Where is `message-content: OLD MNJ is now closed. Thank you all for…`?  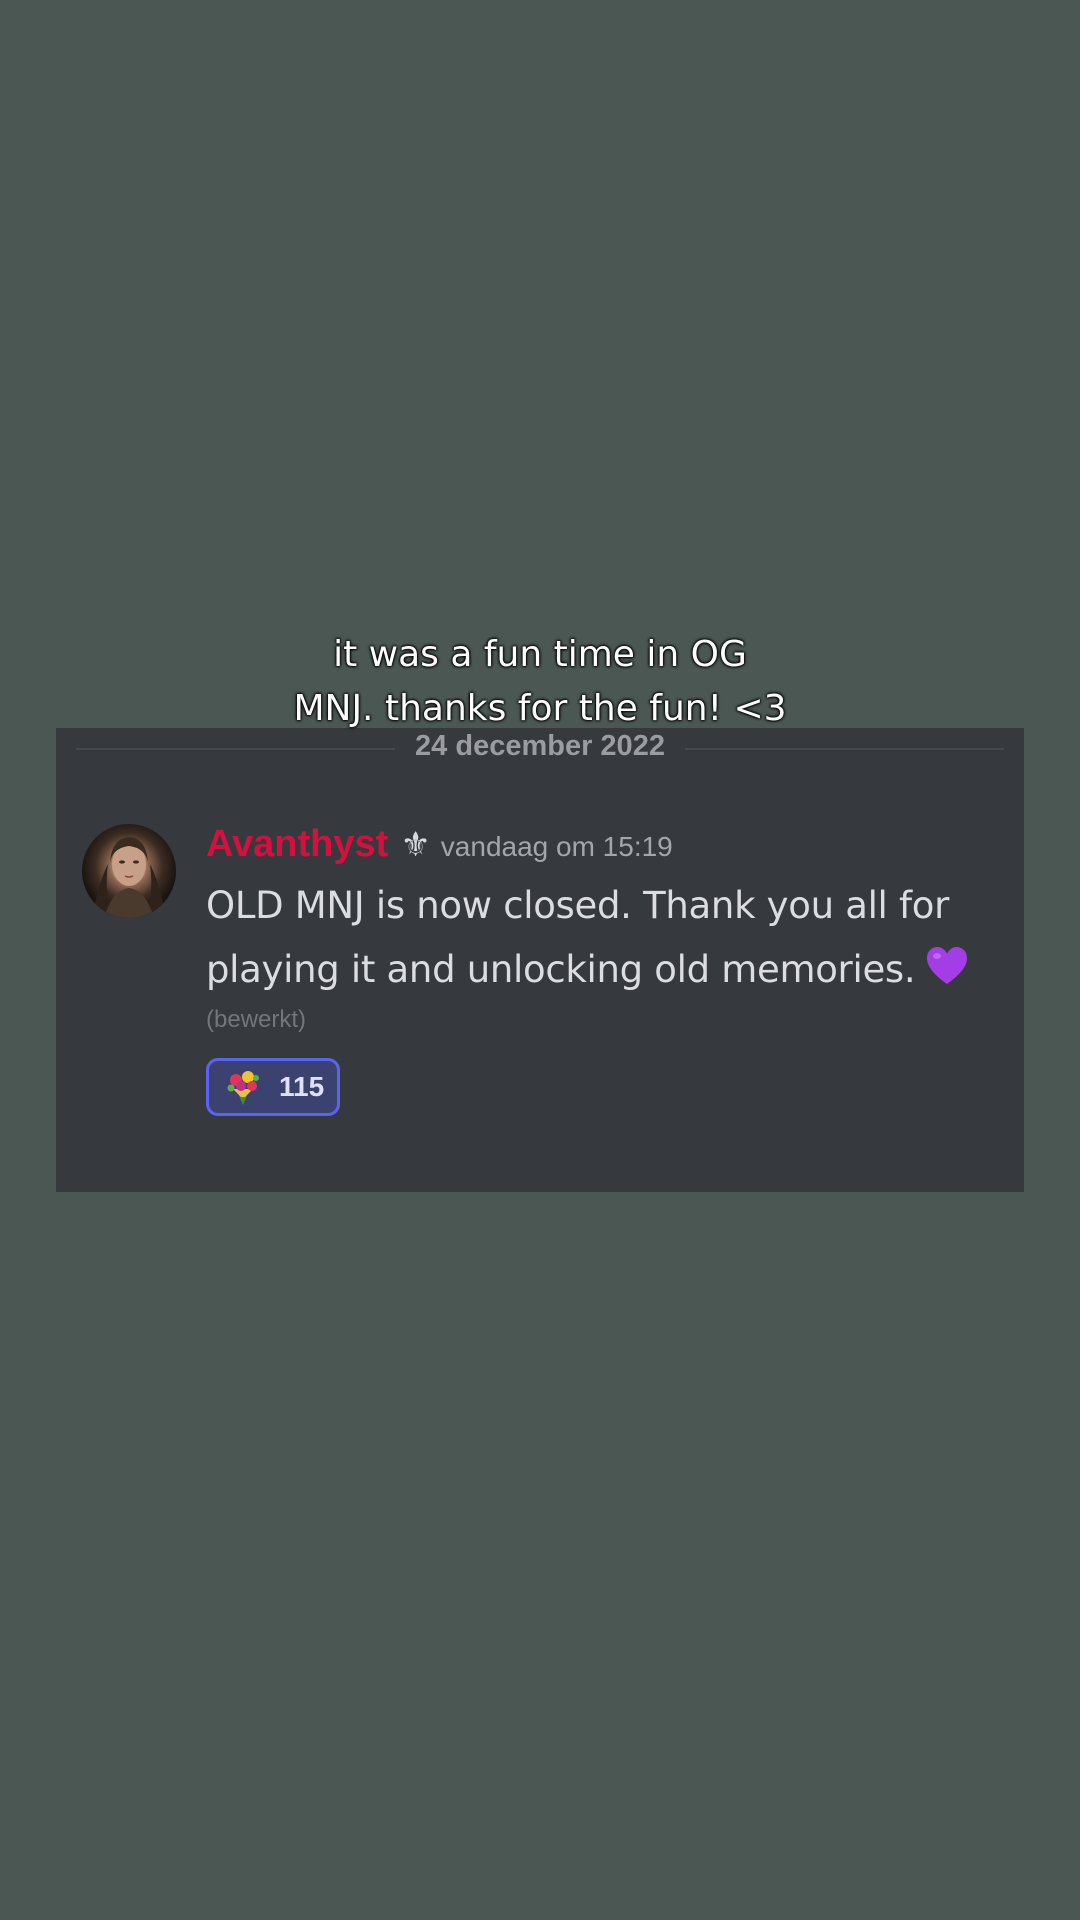 message-content: OLD MNJ is now closed. Thank you all for… is located at coordinates (606, 938).